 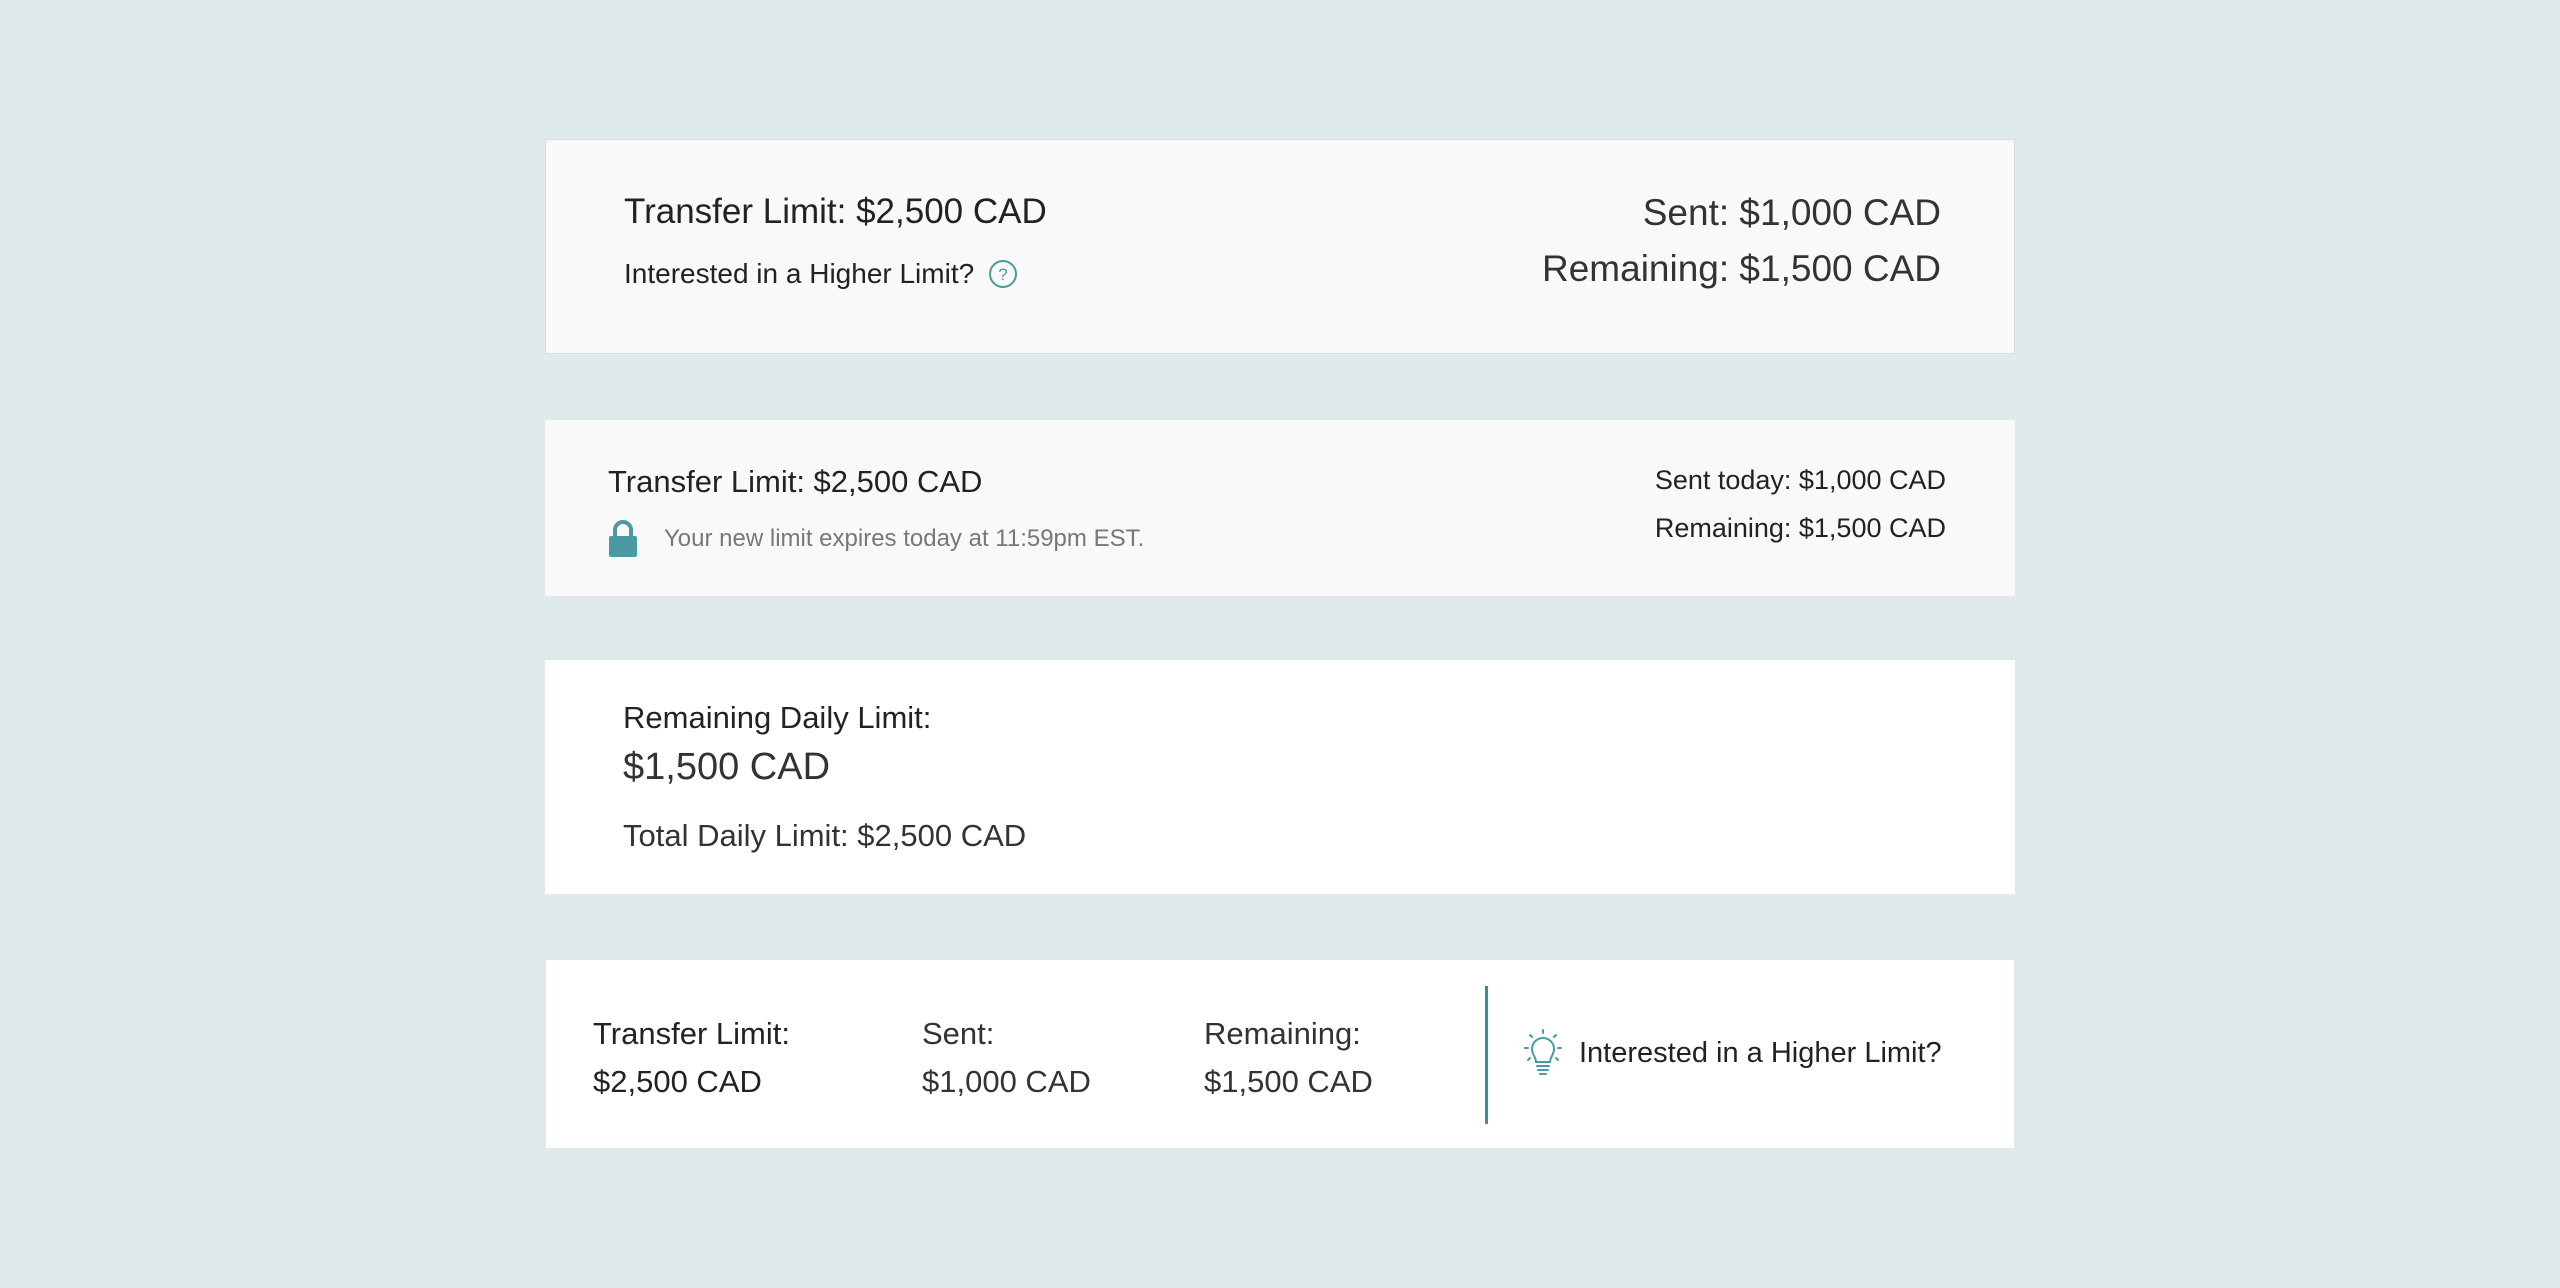 What do you see at coordinates (1288, 1058) in the screenshot?
I see `remaining-column: Remaining: $1,500 CAD` at bounding box center [1288, 1058].